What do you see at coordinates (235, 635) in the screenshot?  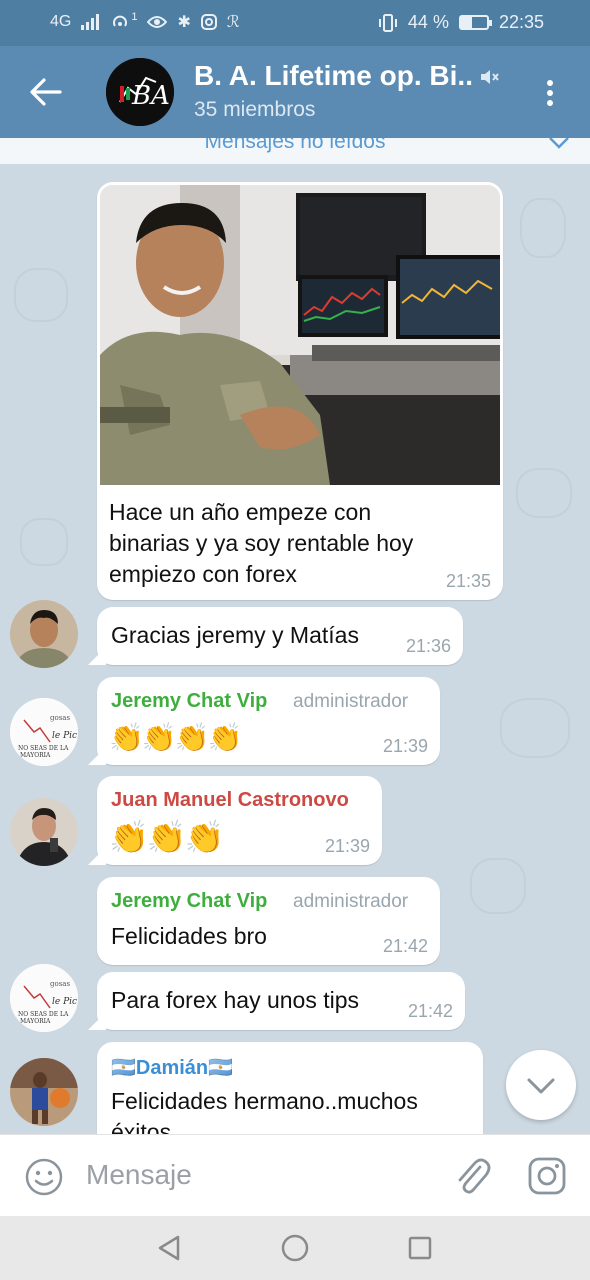 I see `message-text: Gracias jeremy y Matías` at bounding box center [235, 635].